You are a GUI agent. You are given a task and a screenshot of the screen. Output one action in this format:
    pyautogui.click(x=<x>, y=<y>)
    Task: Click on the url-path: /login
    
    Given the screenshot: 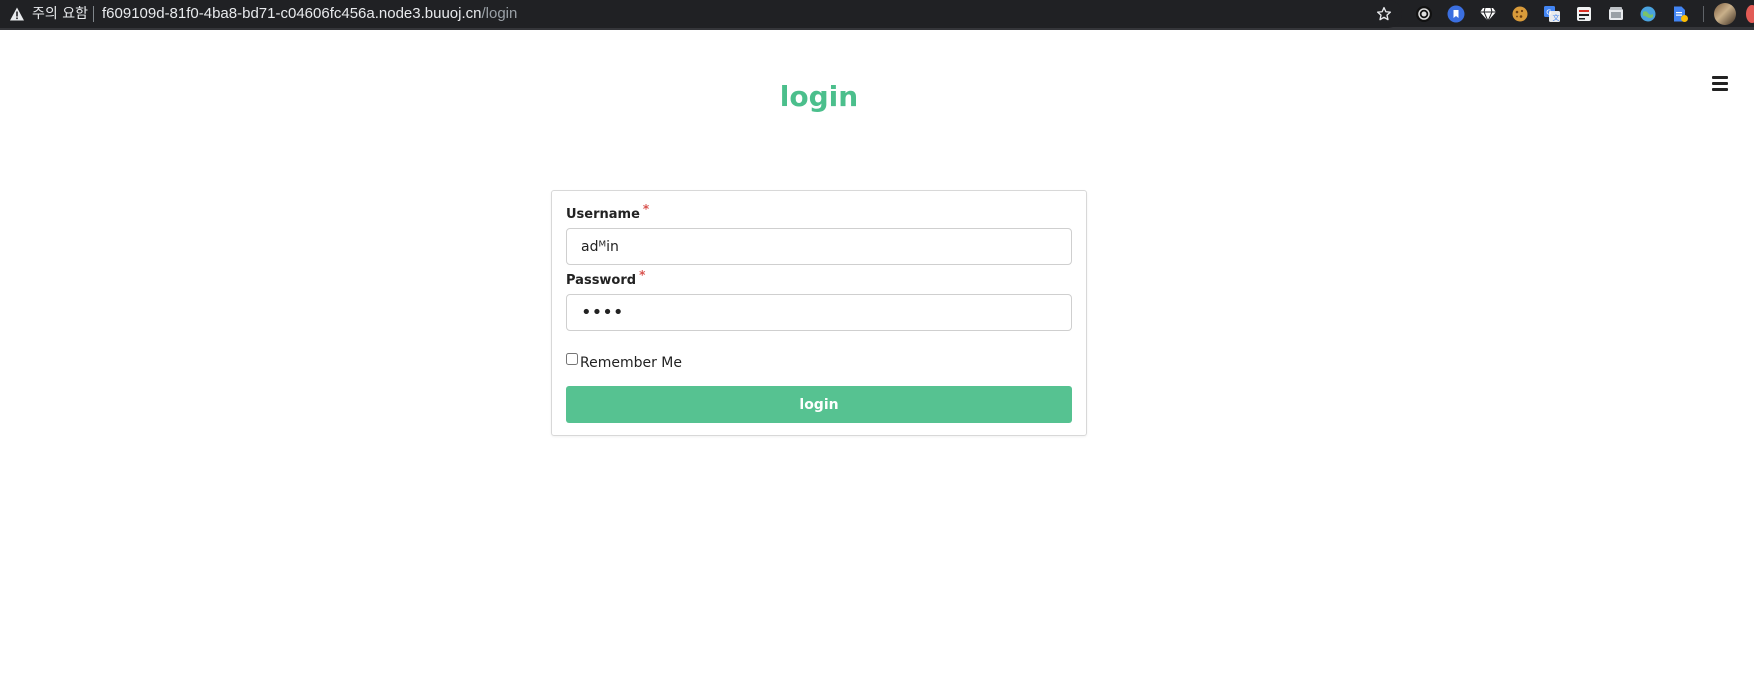 What is the action you would take?
    pyautogui.click(x=499, y=13)
    